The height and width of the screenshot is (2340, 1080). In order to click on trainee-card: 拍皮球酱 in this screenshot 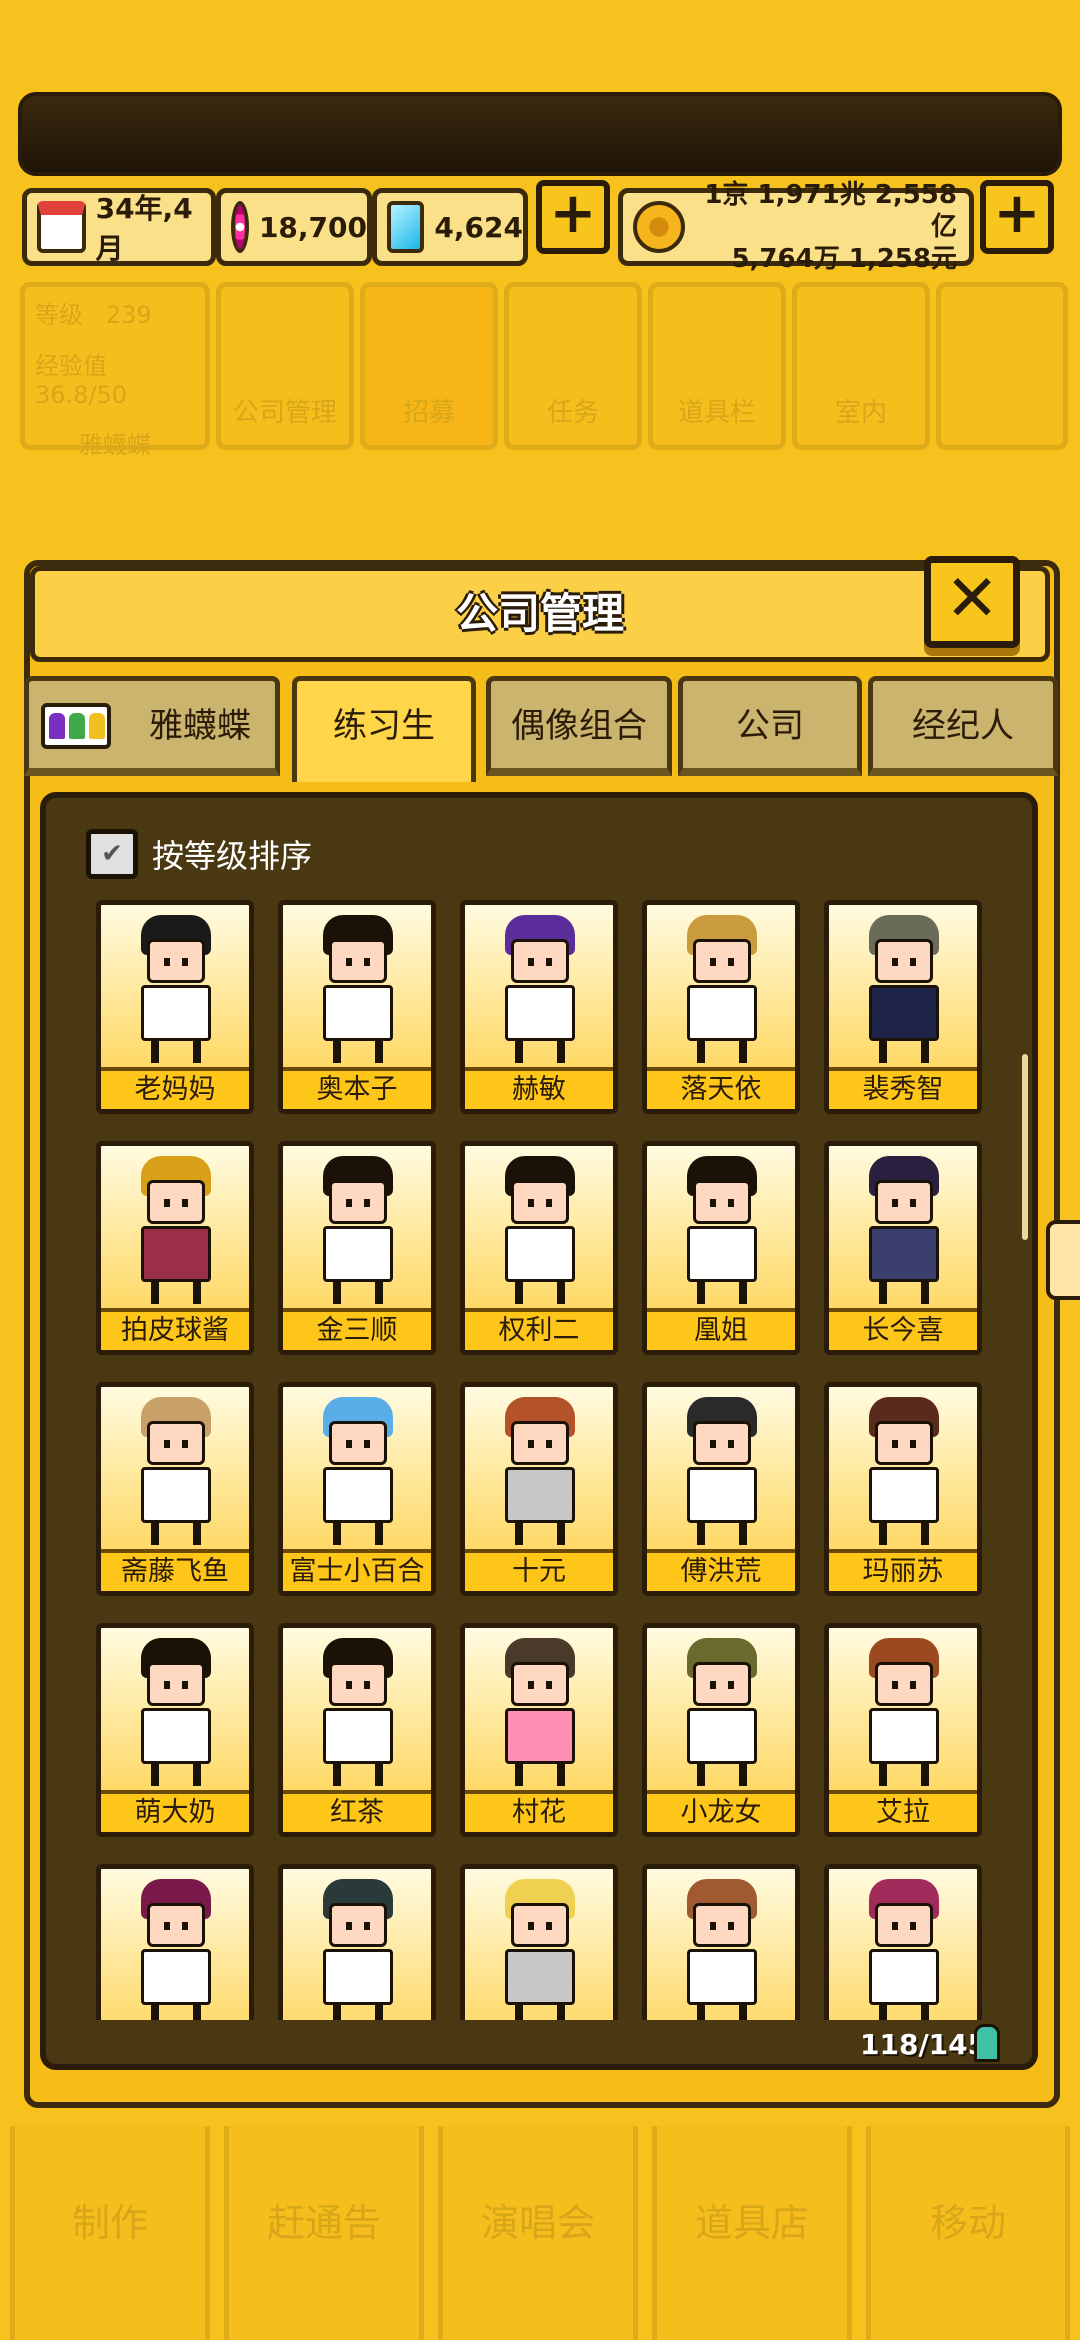, I will do `click(175, 1248)`.